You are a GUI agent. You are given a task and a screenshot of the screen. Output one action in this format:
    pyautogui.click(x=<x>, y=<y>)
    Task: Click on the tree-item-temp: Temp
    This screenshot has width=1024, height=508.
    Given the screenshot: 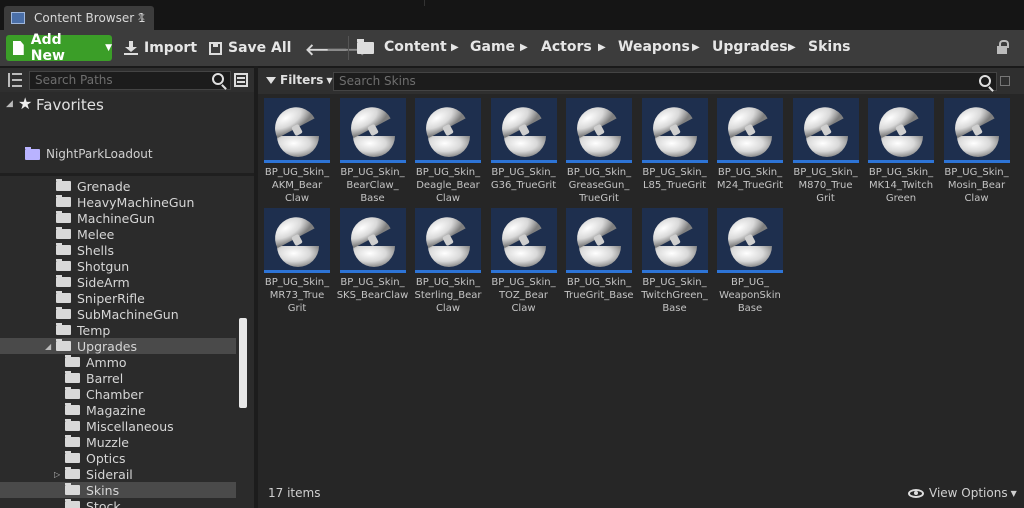 What is the action you would take?
    pyautogui.click(x=118, y=330)
    